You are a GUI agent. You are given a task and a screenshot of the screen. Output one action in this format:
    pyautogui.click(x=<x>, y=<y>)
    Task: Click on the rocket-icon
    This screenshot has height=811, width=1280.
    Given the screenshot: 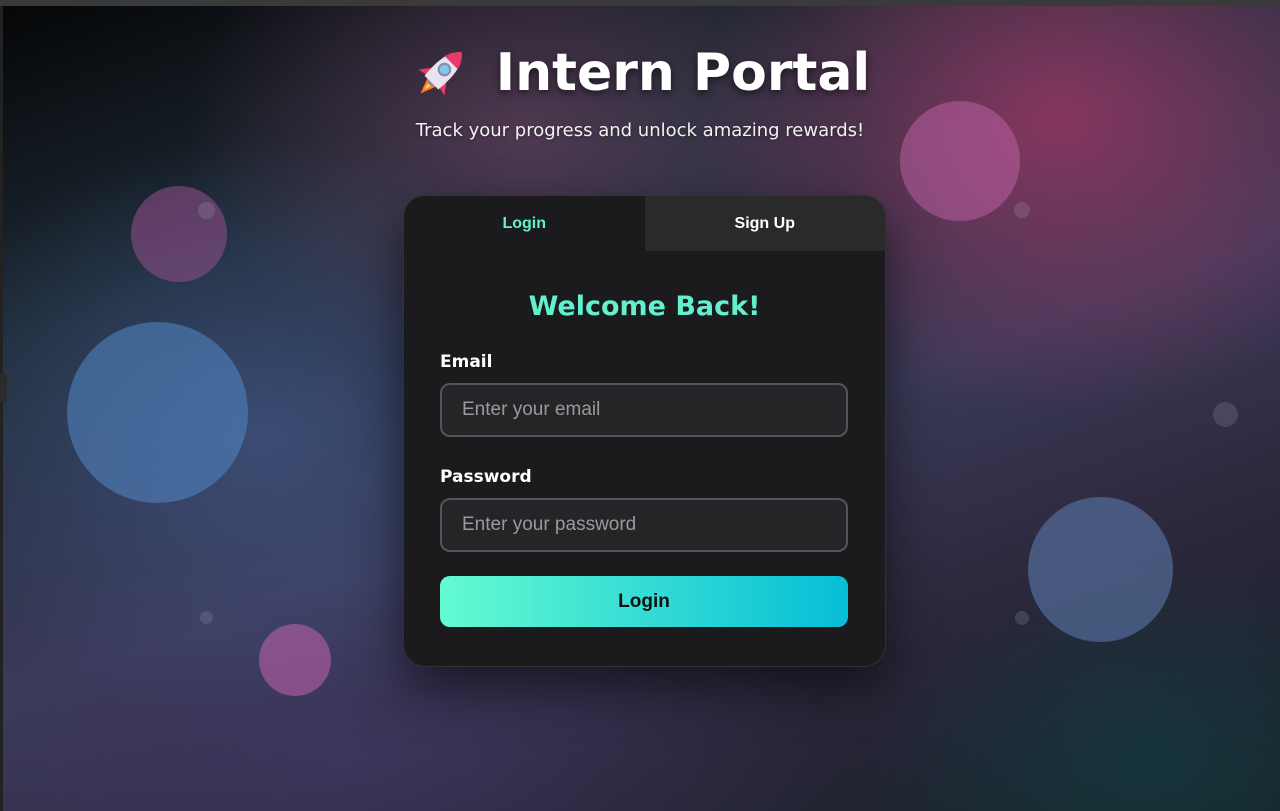 What is the action you would take?
    pyautogui.click(x=440, y=74)
    